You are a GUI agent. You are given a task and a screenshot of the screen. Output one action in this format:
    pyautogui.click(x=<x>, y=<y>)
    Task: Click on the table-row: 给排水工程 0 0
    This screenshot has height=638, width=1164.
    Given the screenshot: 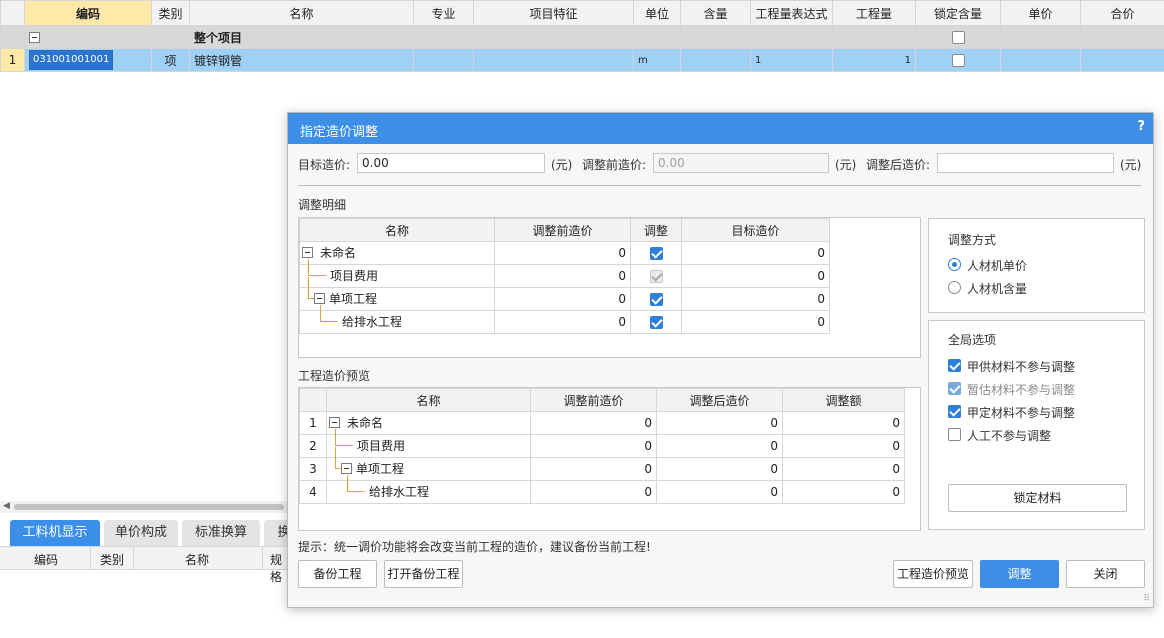 What is the action you would take?
    pyautogui.click(x=564, y=319)
    